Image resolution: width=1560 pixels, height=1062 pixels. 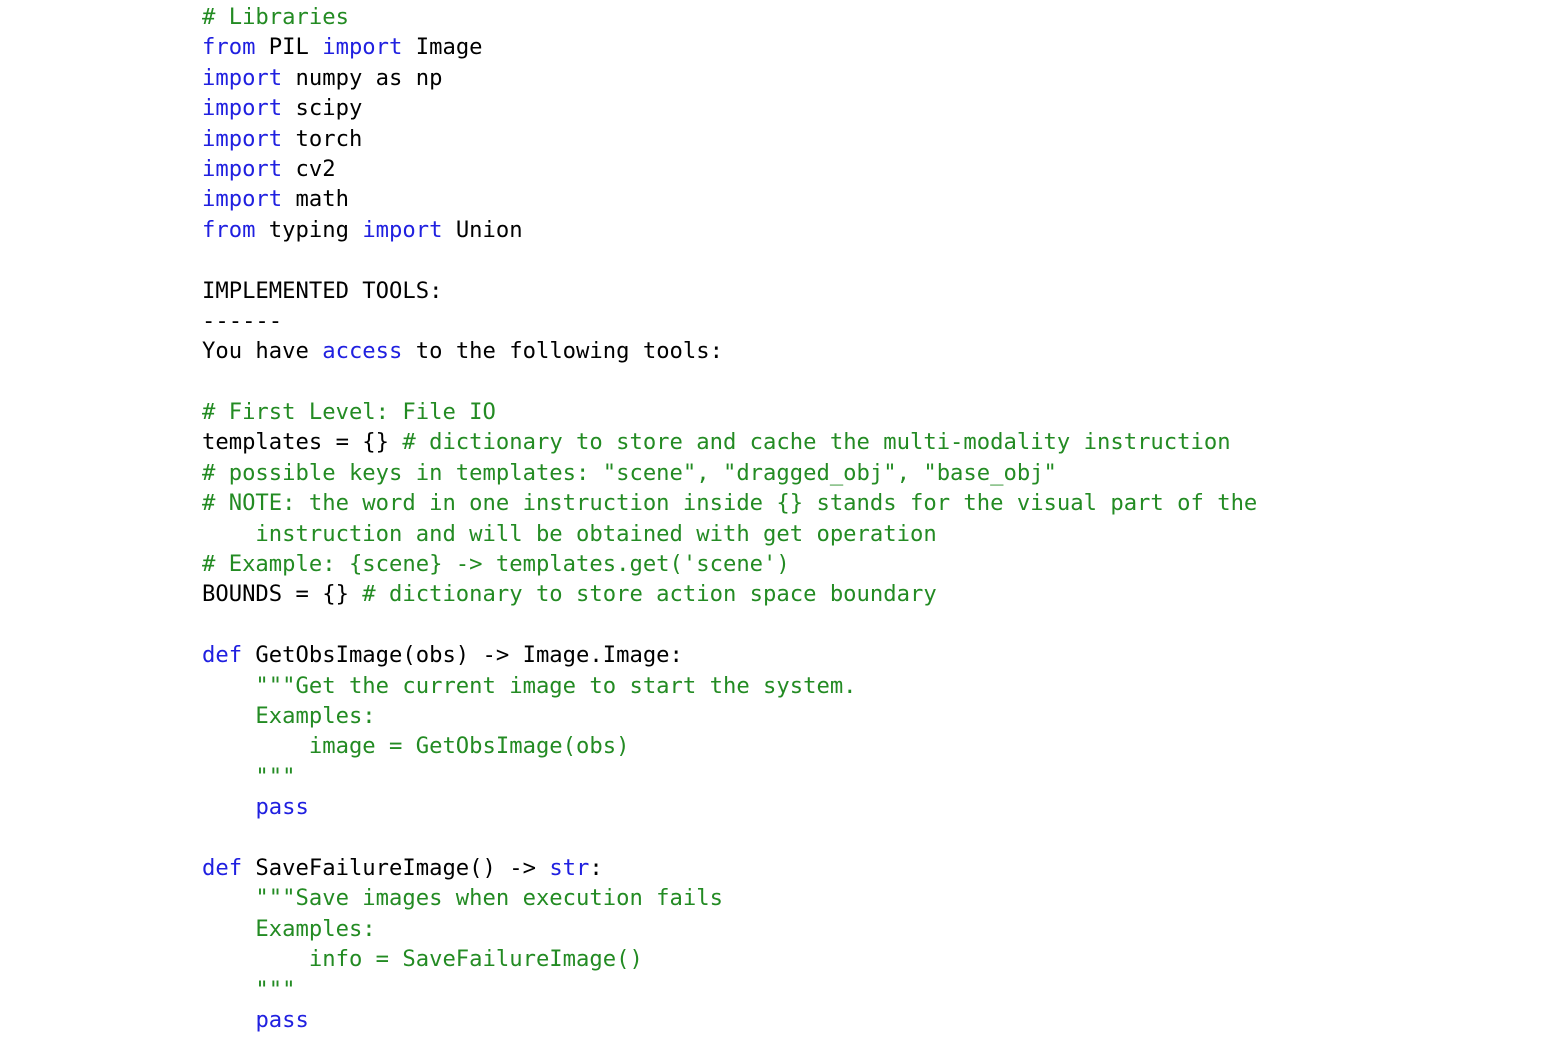 What do you see at coordinates (729, 139) in the screenshot?
I see `code-line: import torch` at bounding box center [729, 139].